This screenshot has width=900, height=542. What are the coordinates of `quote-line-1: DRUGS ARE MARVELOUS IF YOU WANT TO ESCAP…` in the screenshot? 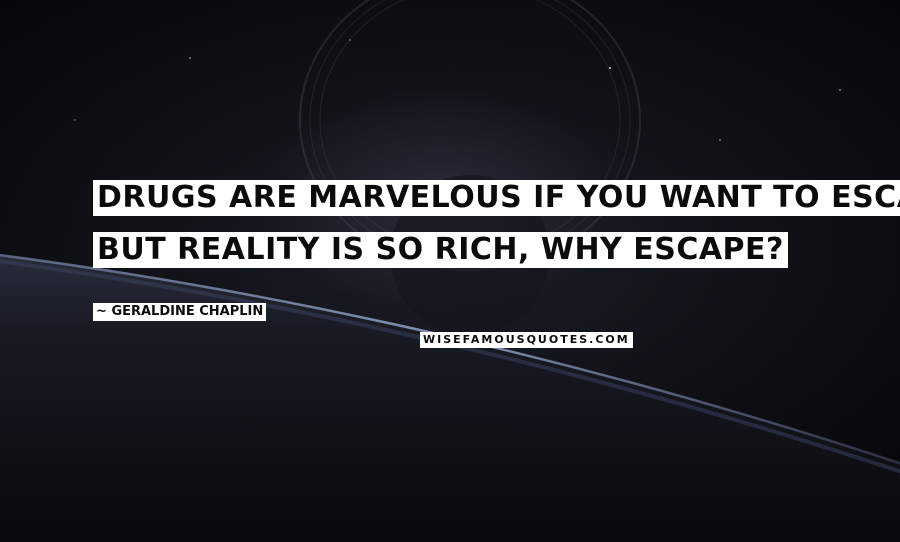 It's located at (496, 198).